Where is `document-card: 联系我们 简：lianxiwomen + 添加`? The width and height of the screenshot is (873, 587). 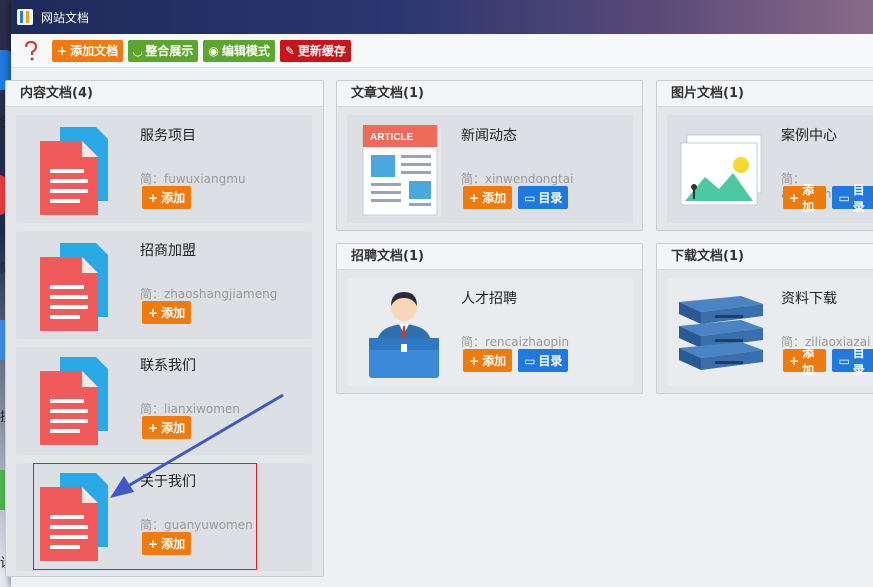
document-card: 联系我们 简：lianxiwomen + 添加 is located at coordinates (164, 401).